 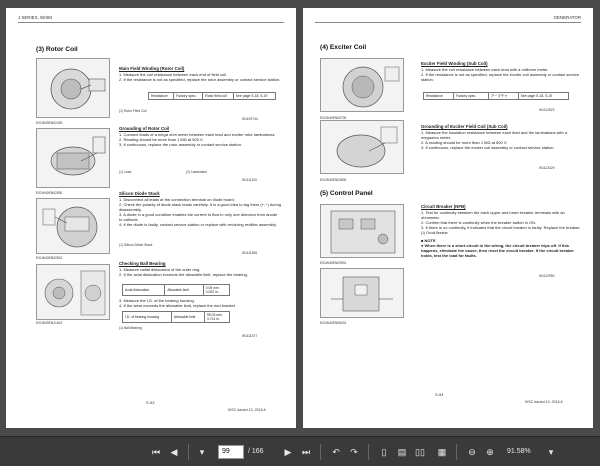 What do you see at coordinates (151, 22) in the screenshot?
I see `header-rule` at bounding box center [151, 22].